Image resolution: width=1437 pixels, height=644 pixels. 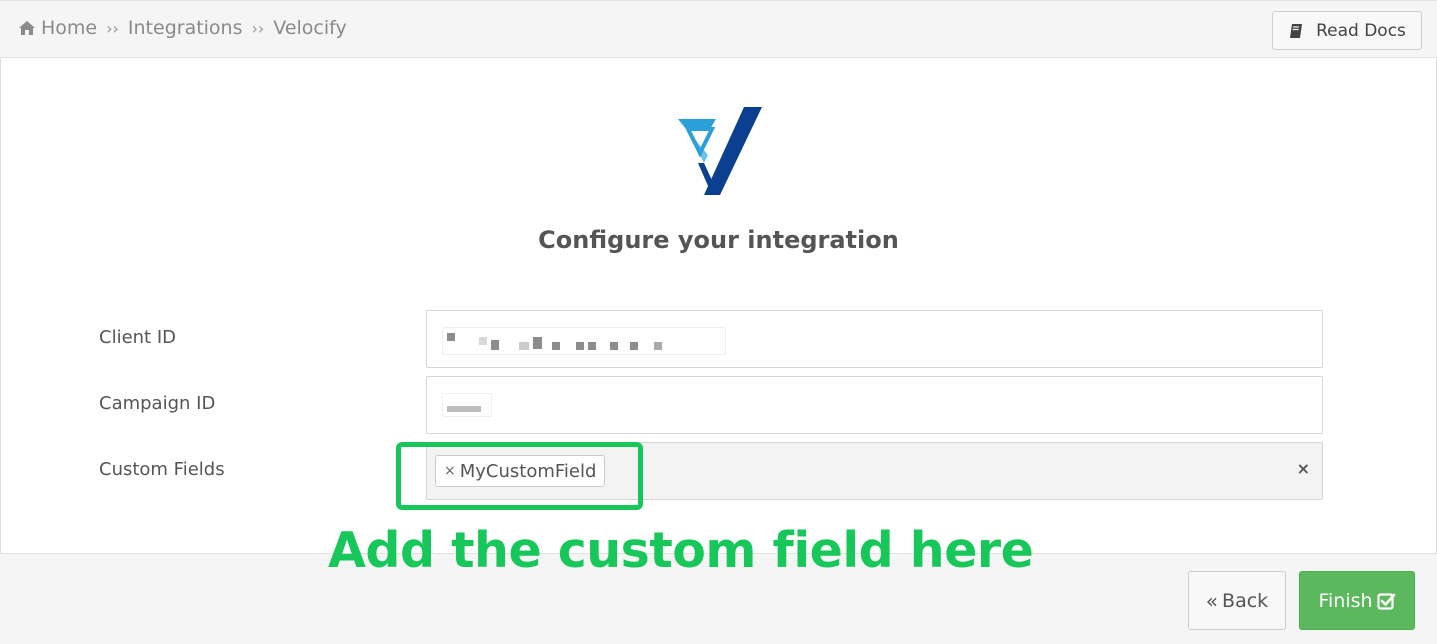 I want to click on finish-label: Finish, so click(x=1345, y=600).